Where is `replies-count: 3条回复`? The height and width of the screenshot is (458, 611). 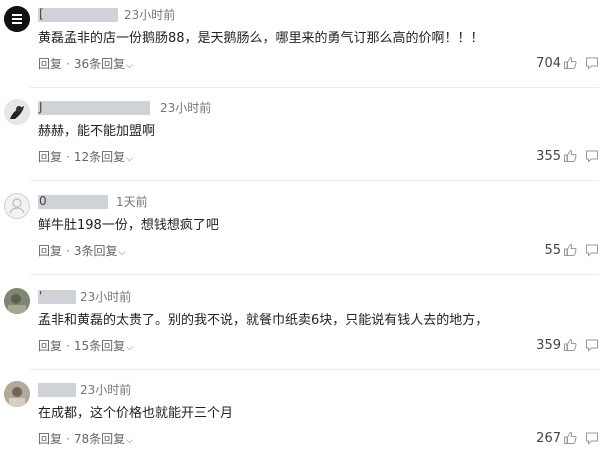
replies-count: 3条回复 is located at coordinates (95, 251).